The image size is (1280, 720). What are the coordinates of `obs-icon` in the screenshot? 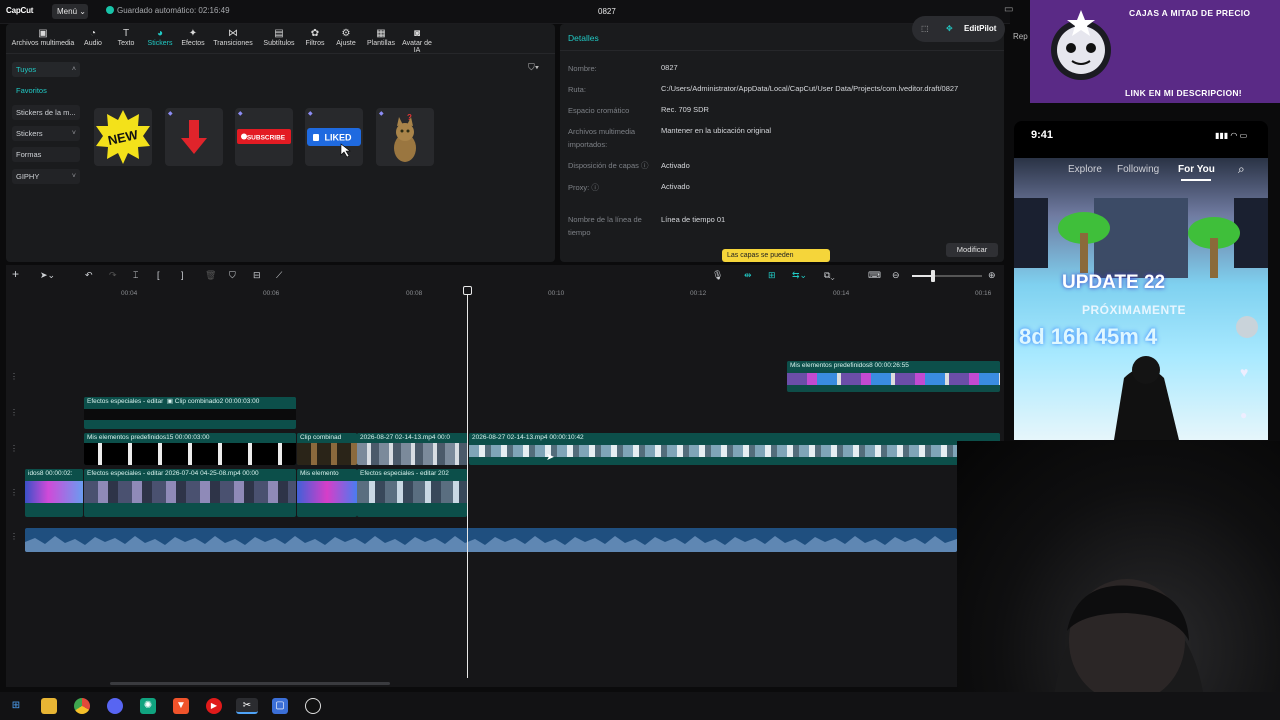 It's located at (313, 706).